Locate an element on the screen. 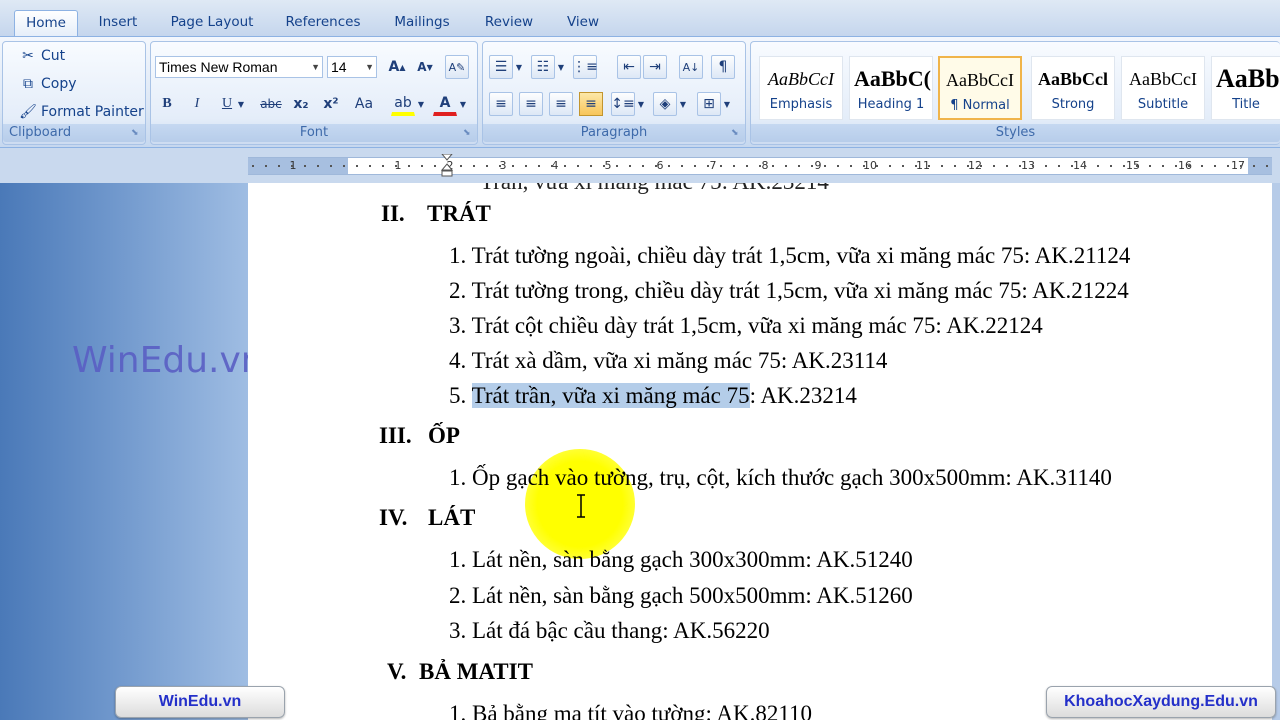 This screenshot has height=720, width=1280. text-cursor-icon is located at coordinates (581, 506).